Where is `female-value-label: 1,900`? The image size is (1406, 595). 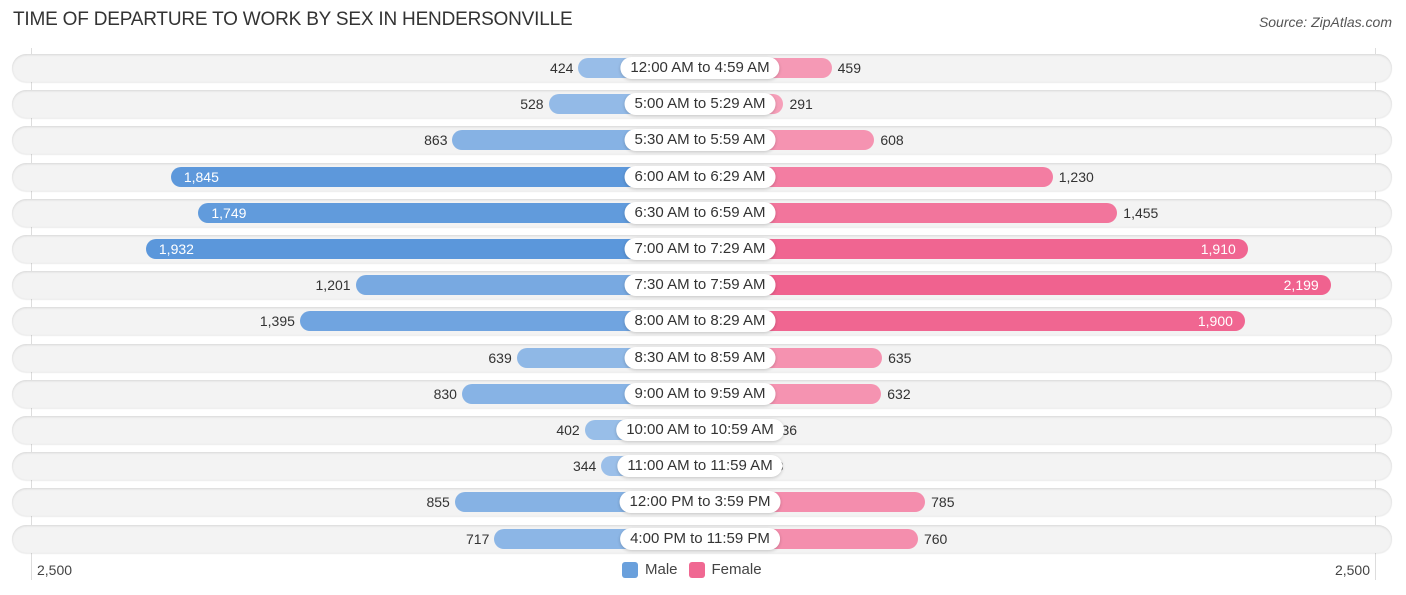 female-value-label: 1,900 is located at coordinates (1215, 321).